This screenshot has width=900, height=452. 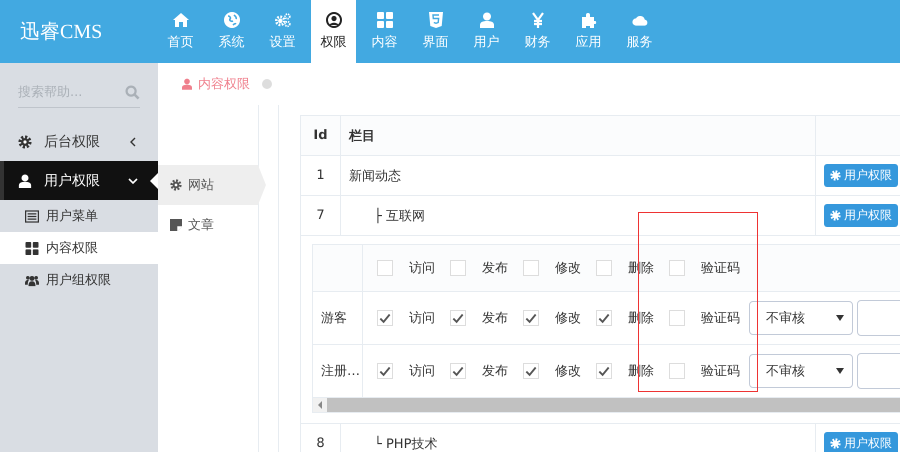 I want to click on chevron-down-icon, so click(x=133, y=181).